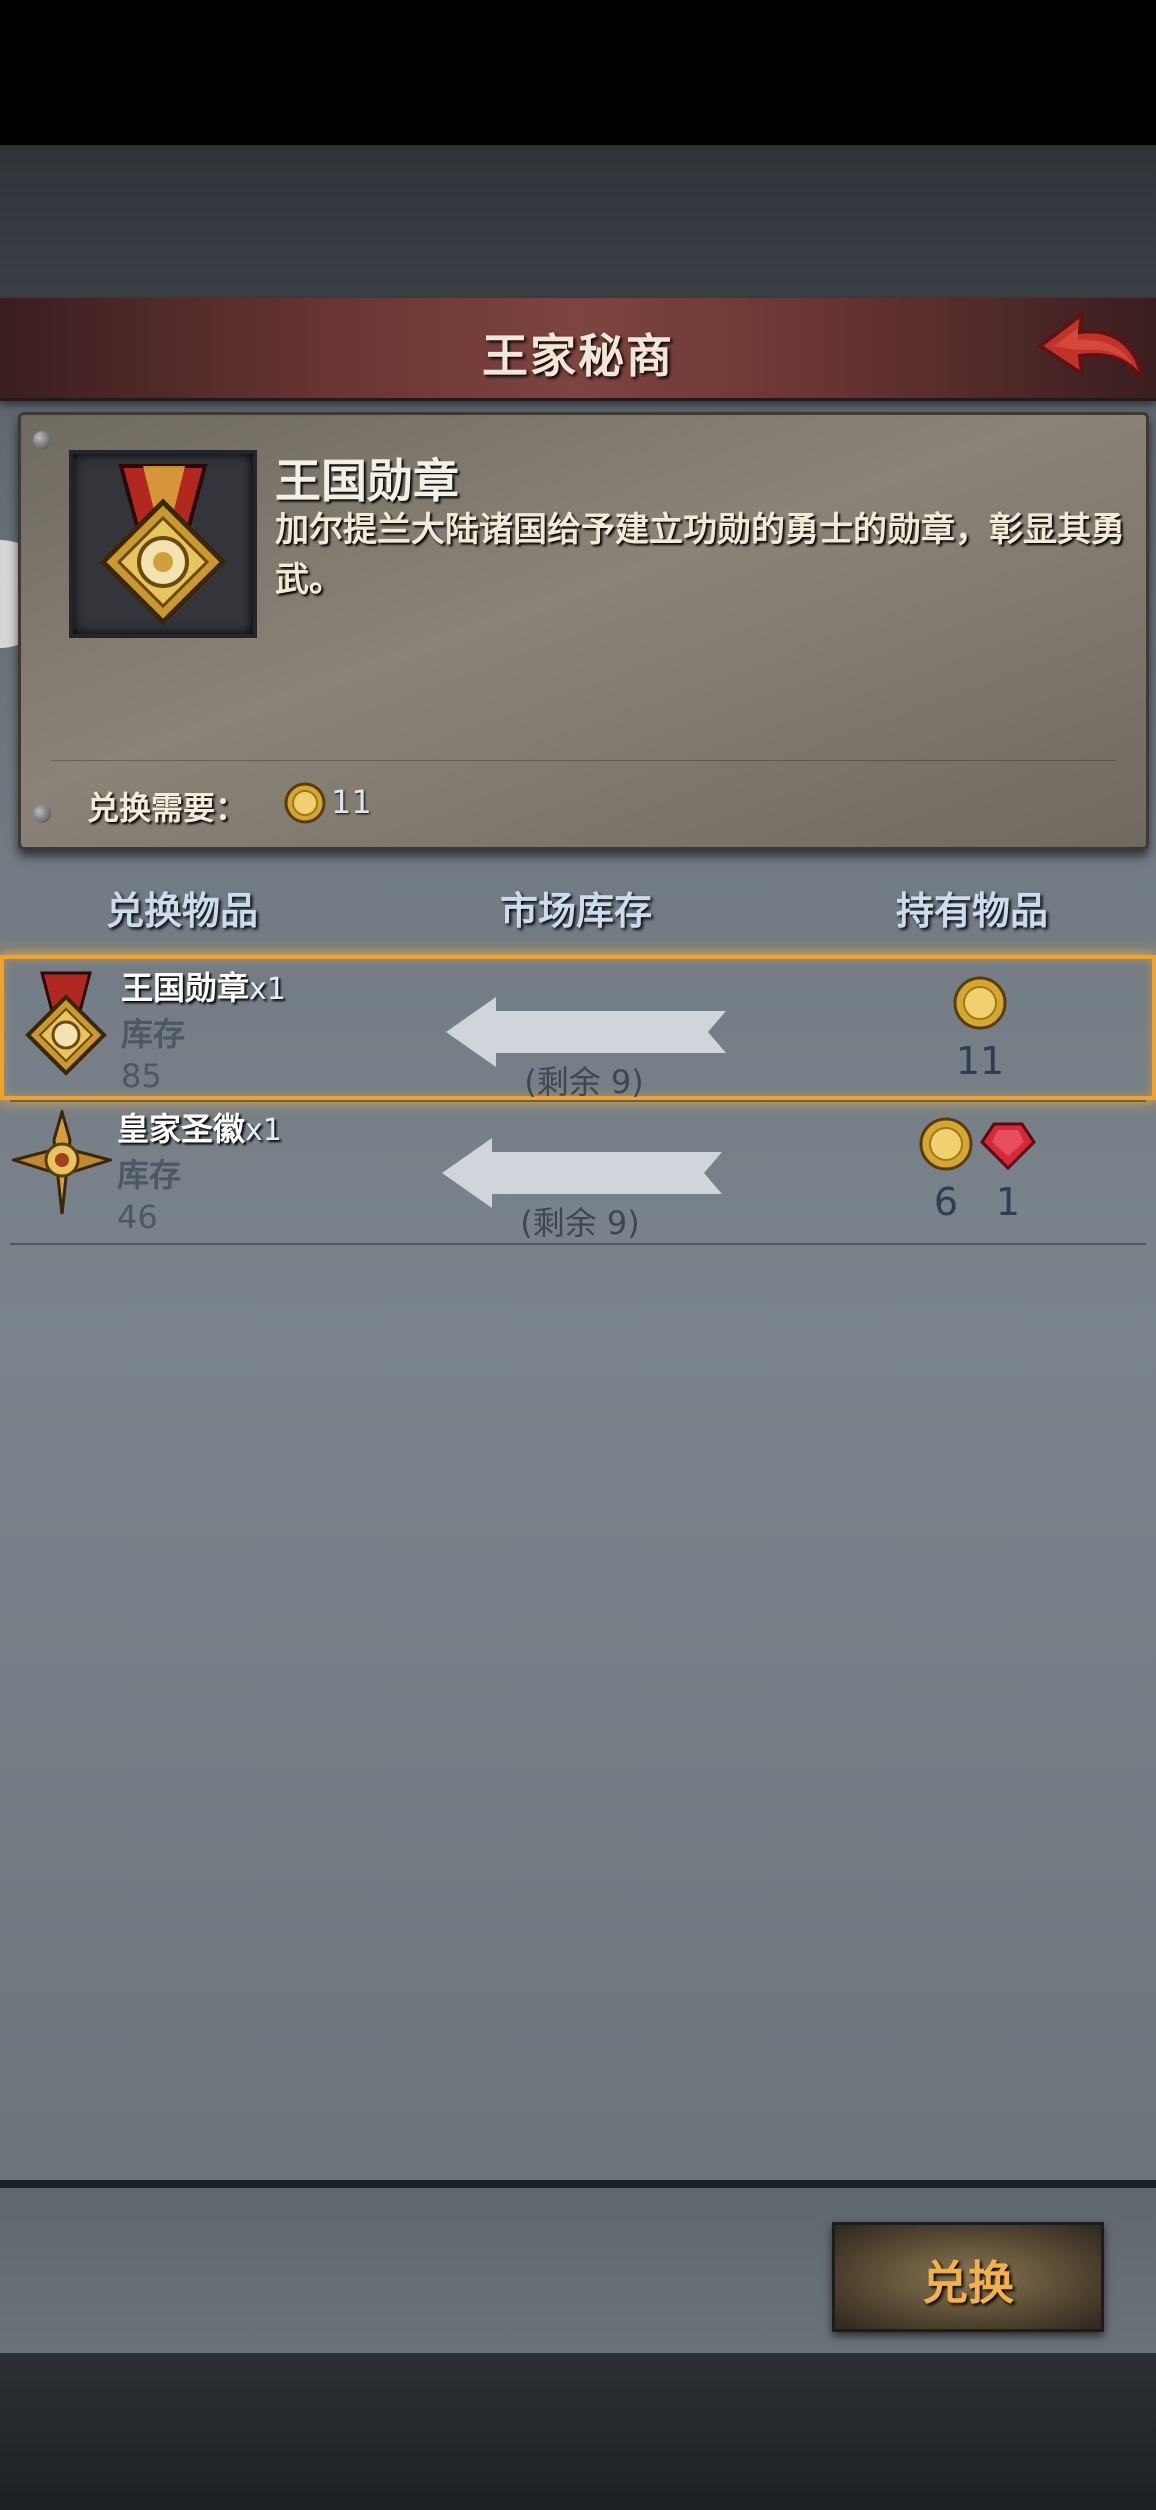  Describe the element at coordinates (578, 356) in the screenshot. I see `page-title: 王家秘商` at that location.